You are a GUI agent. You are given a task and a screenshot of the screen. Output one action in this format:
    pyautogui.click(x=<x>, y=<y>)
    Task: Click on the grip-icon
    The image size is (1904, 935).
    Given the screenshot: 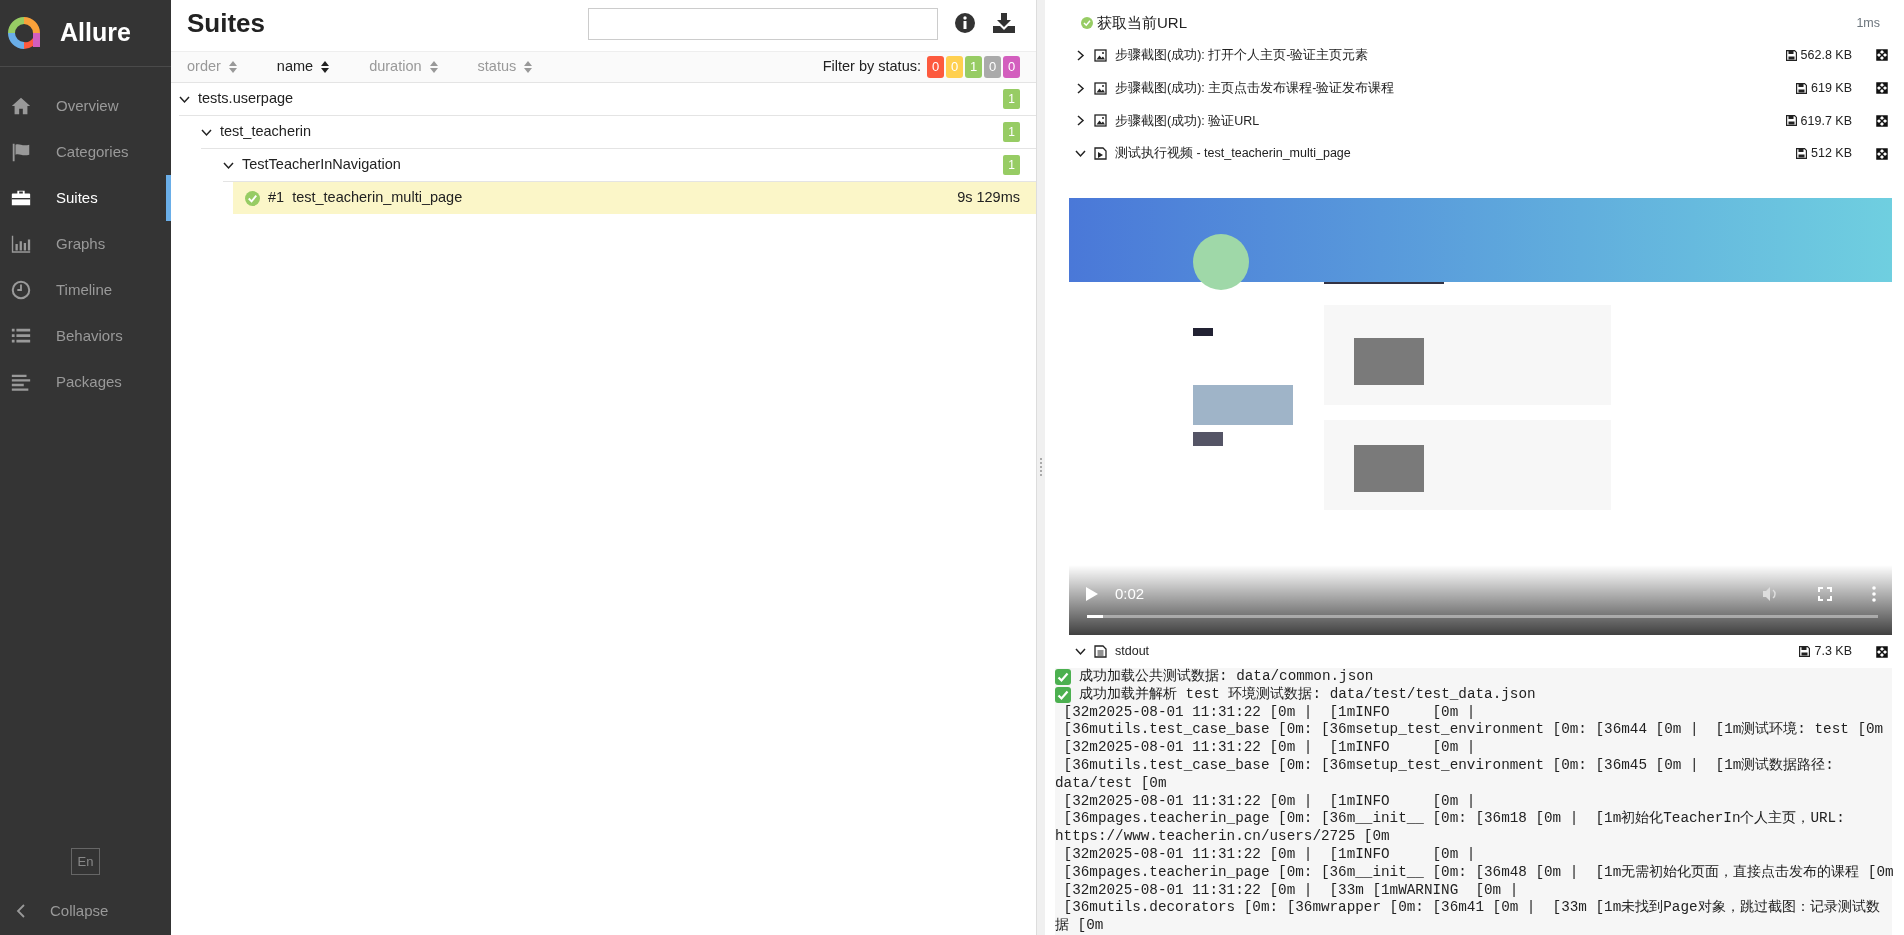 What is the action you would take?
    pyautogui.click(x=1041, y=467)
    